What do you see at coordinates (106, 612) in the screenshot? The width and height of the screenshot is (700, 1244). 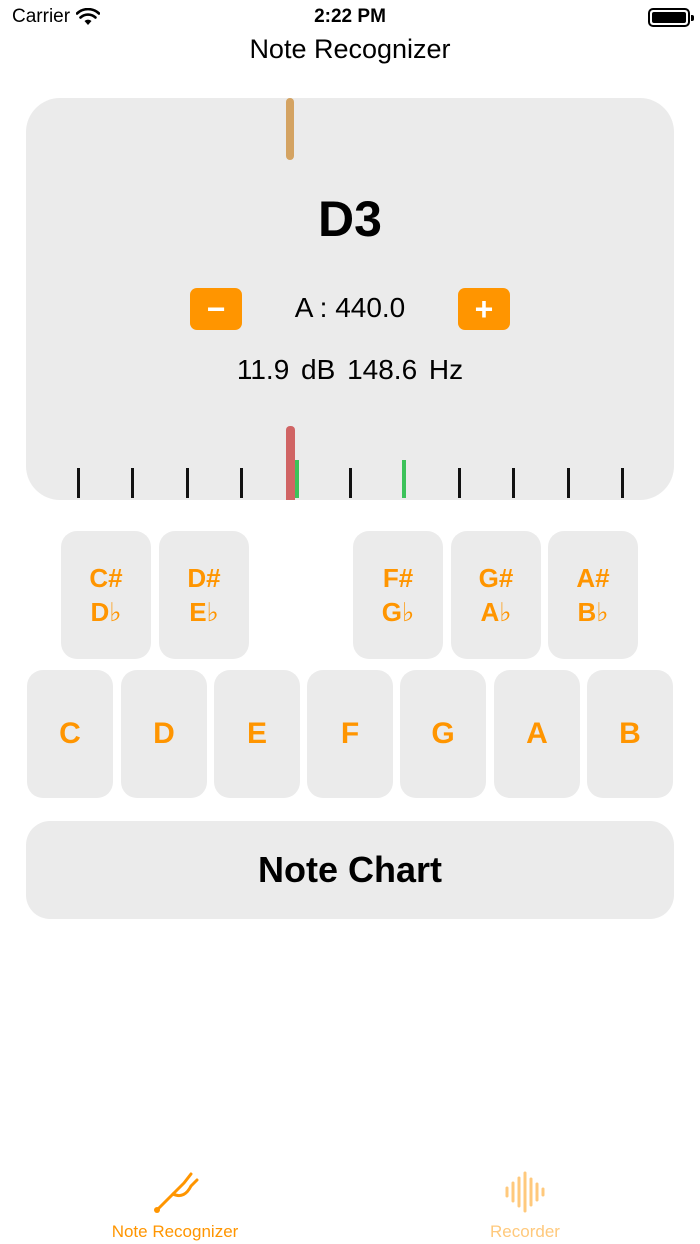 I see `key-flat-label: D♭` at bounding box center [106, 612].